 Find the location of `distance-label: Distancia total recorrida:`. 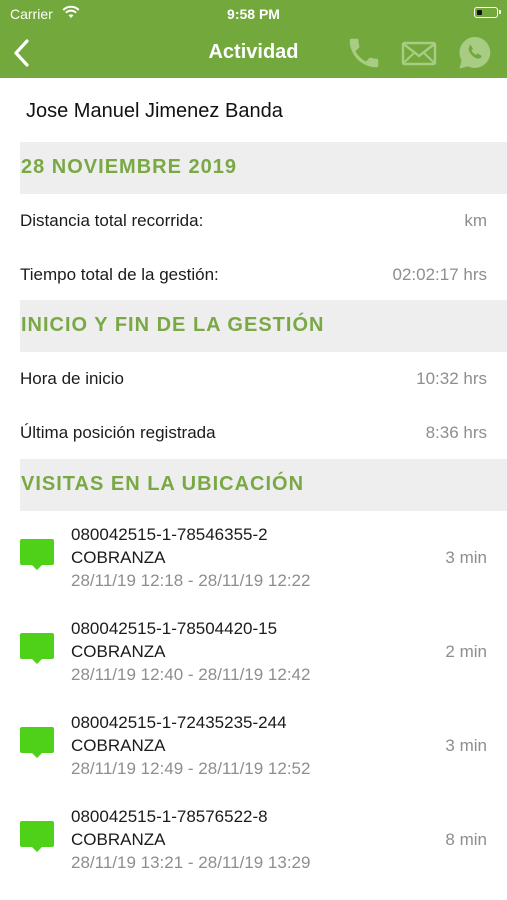

distance-label: Distancia total recorrida: is located at coordinates (112, 220).